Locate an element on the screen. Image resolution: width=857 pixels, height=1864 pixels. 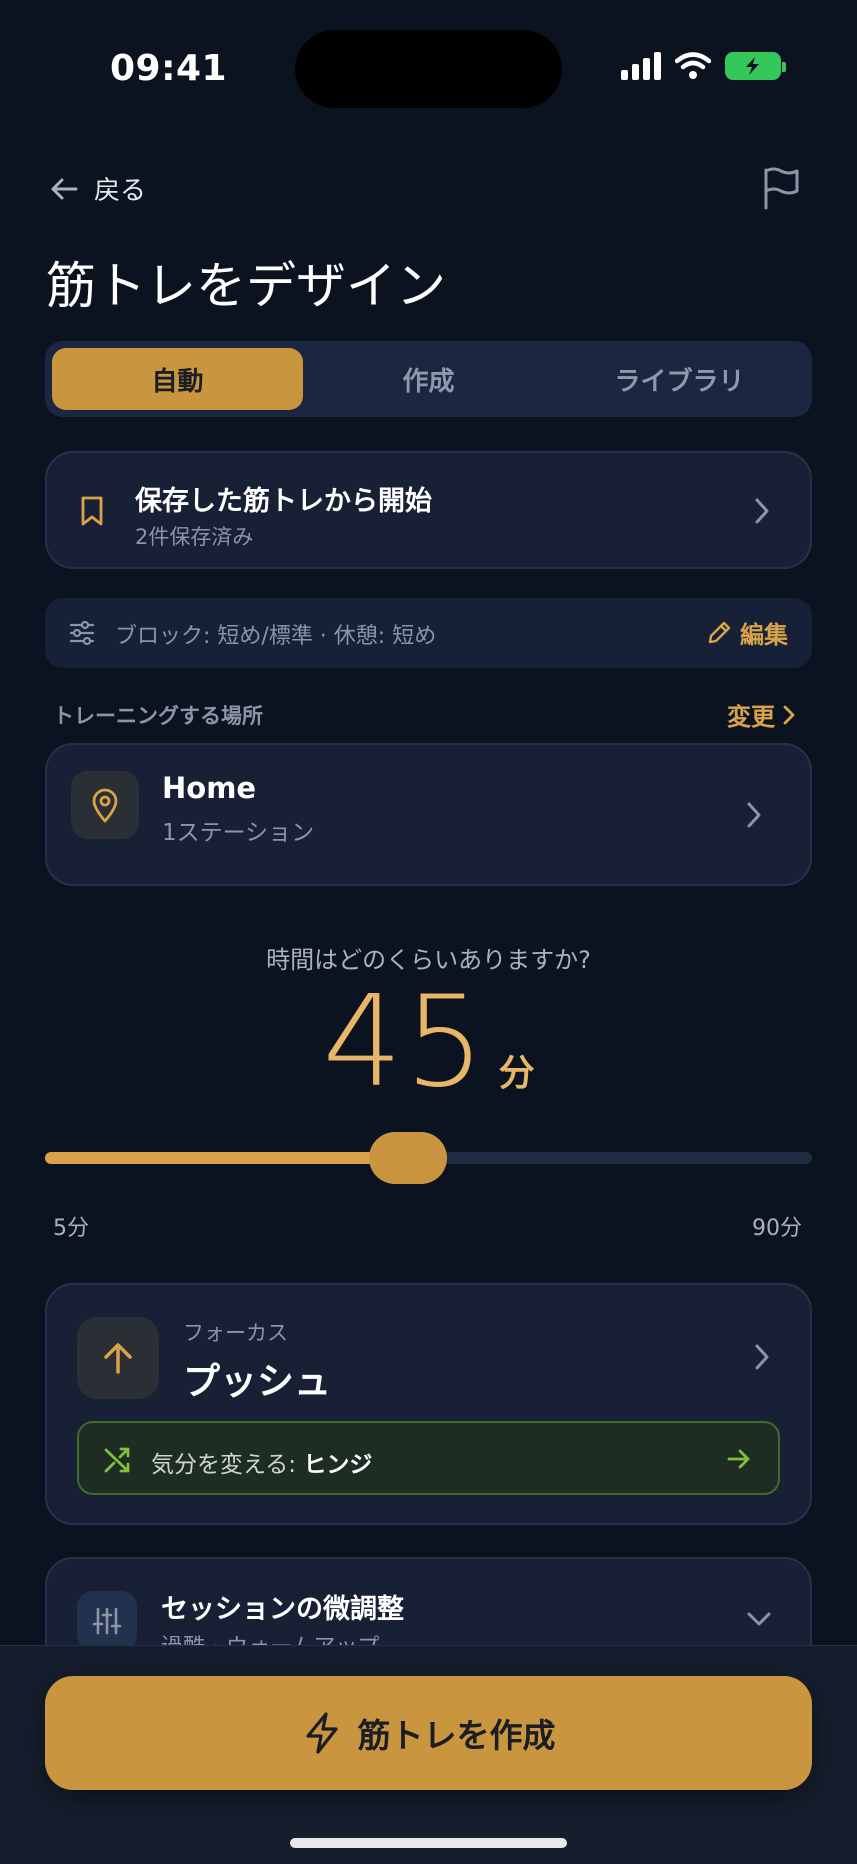
location-name: Home is located at coordinates (209, 788).